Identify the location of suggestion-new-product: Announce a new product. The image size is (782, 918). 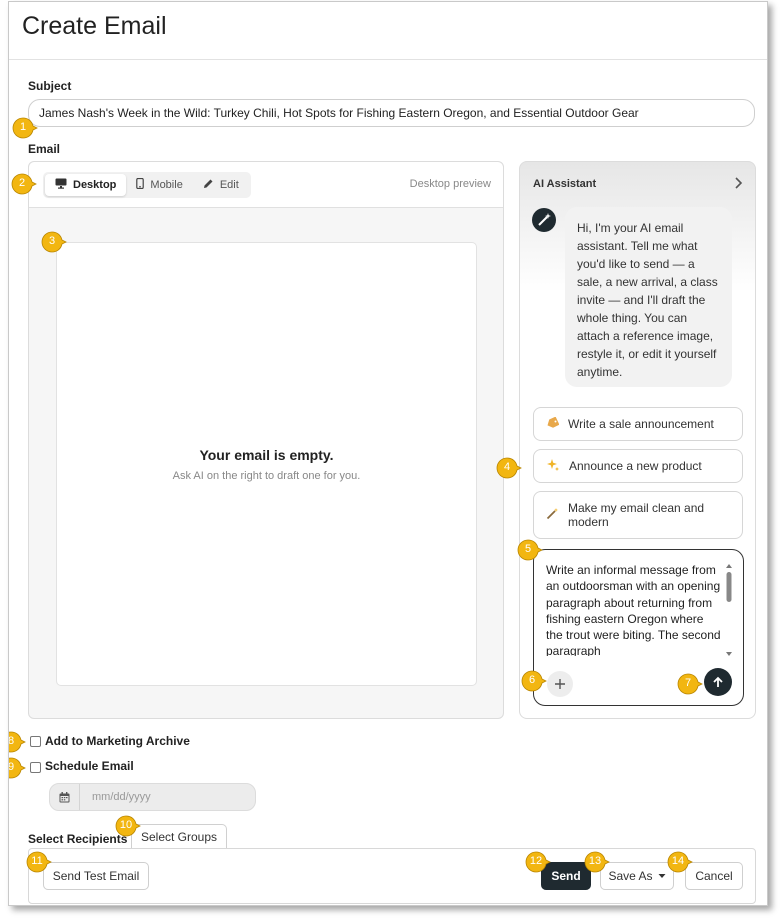
(638, 466).